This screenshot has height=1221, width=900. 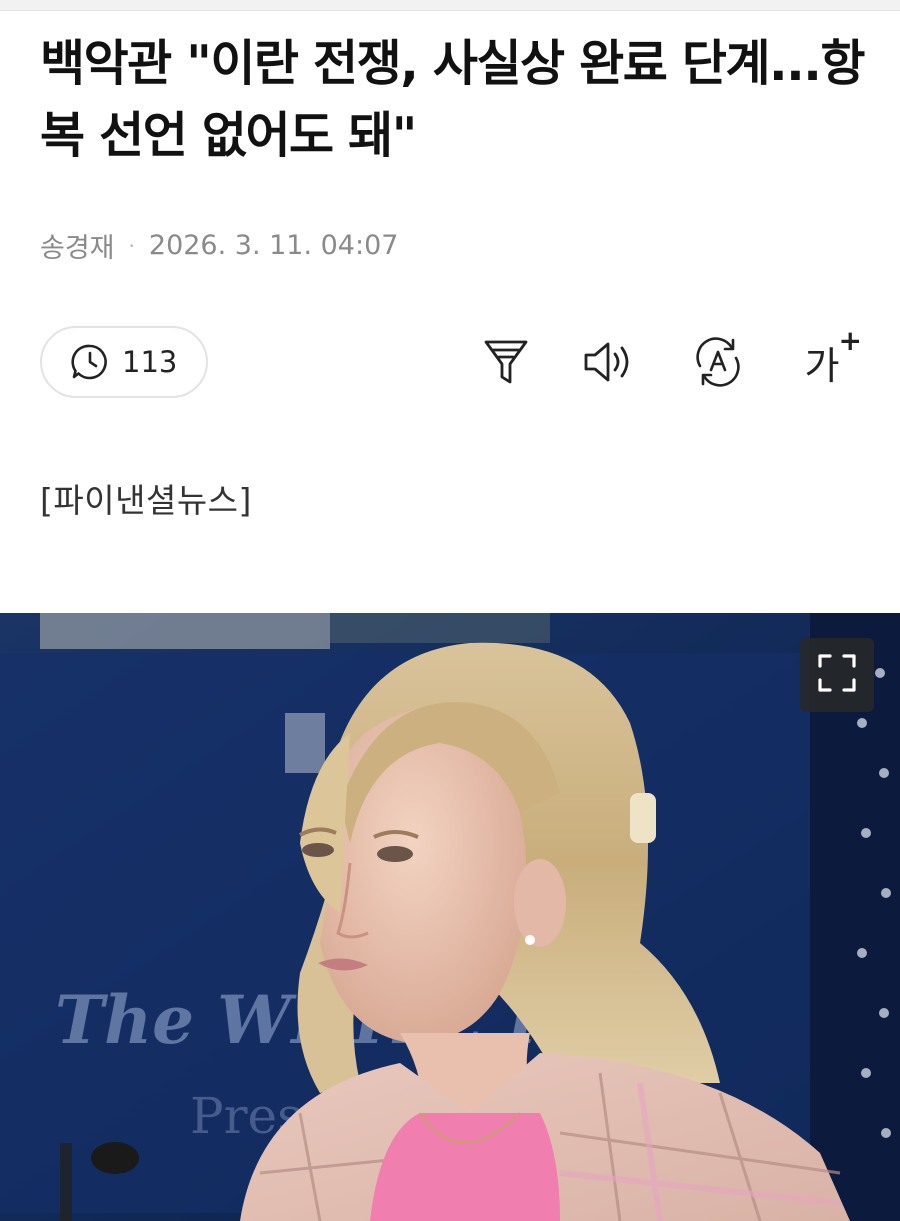 What do you see at coordinates (452, 99) in the screenshot?
I see `article-headline: 백악관 "이란 전쟁, 사실상 완료 단계...항복 선언 없어도 돼"` at bounding box center [452, 99].